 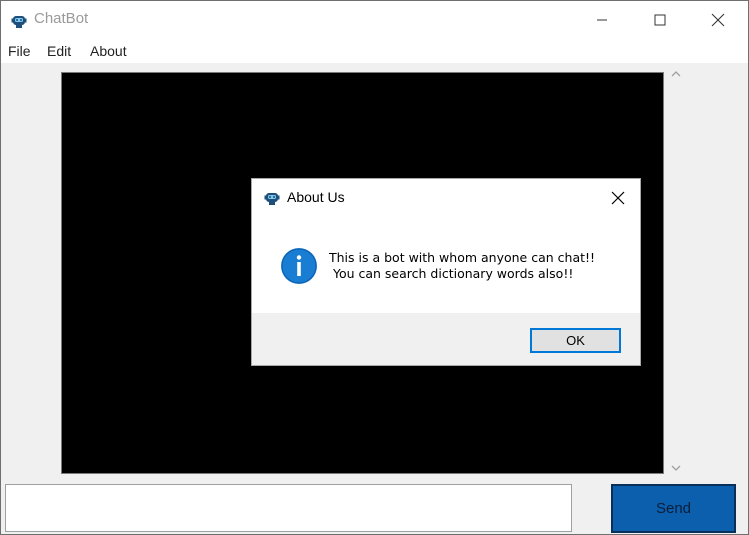 What do you see at coordinates (676, 273) in the screenshot?
I see `chat-scrollbar` at bounding box center [676, 273].